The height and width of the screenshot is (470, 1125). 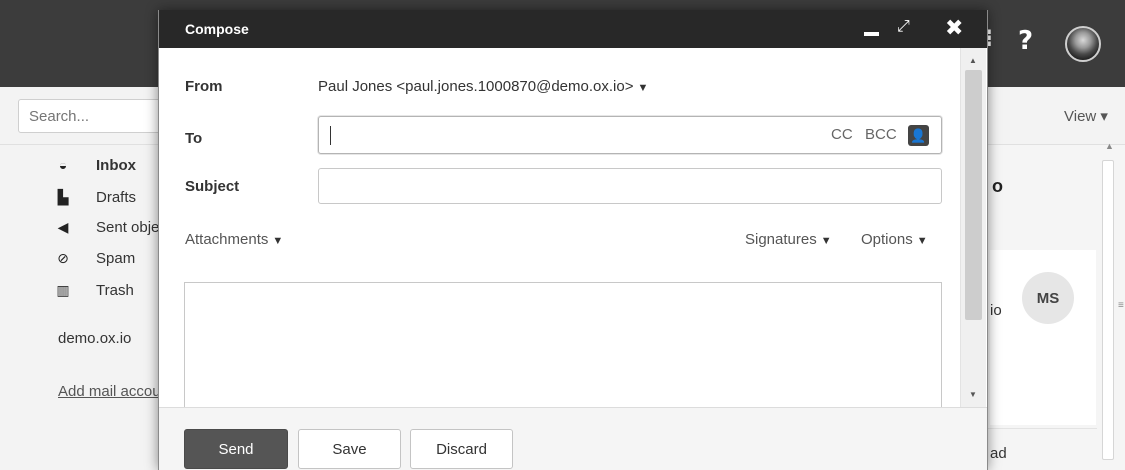 What do you see at coordinates (1048, 298) in the screenshot?
I see `sender-avatar: MS` at bounding box center [1048, 298].